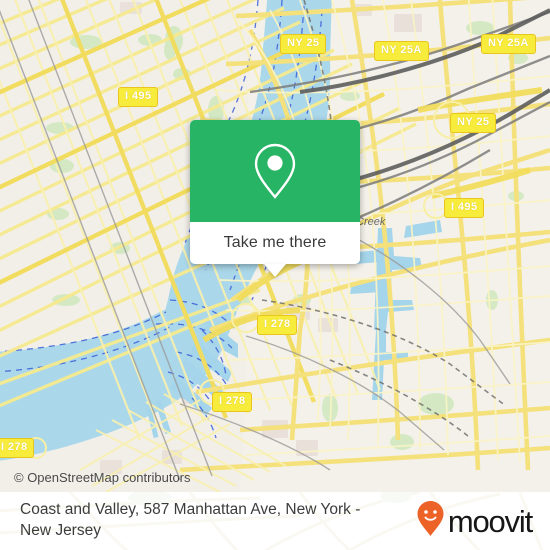 The width and height of the screenshot is (550, 550). Describe the element at coordinates (17, 448) in the screenshot. I see `route-shield-i278-3: I 278` at that location.